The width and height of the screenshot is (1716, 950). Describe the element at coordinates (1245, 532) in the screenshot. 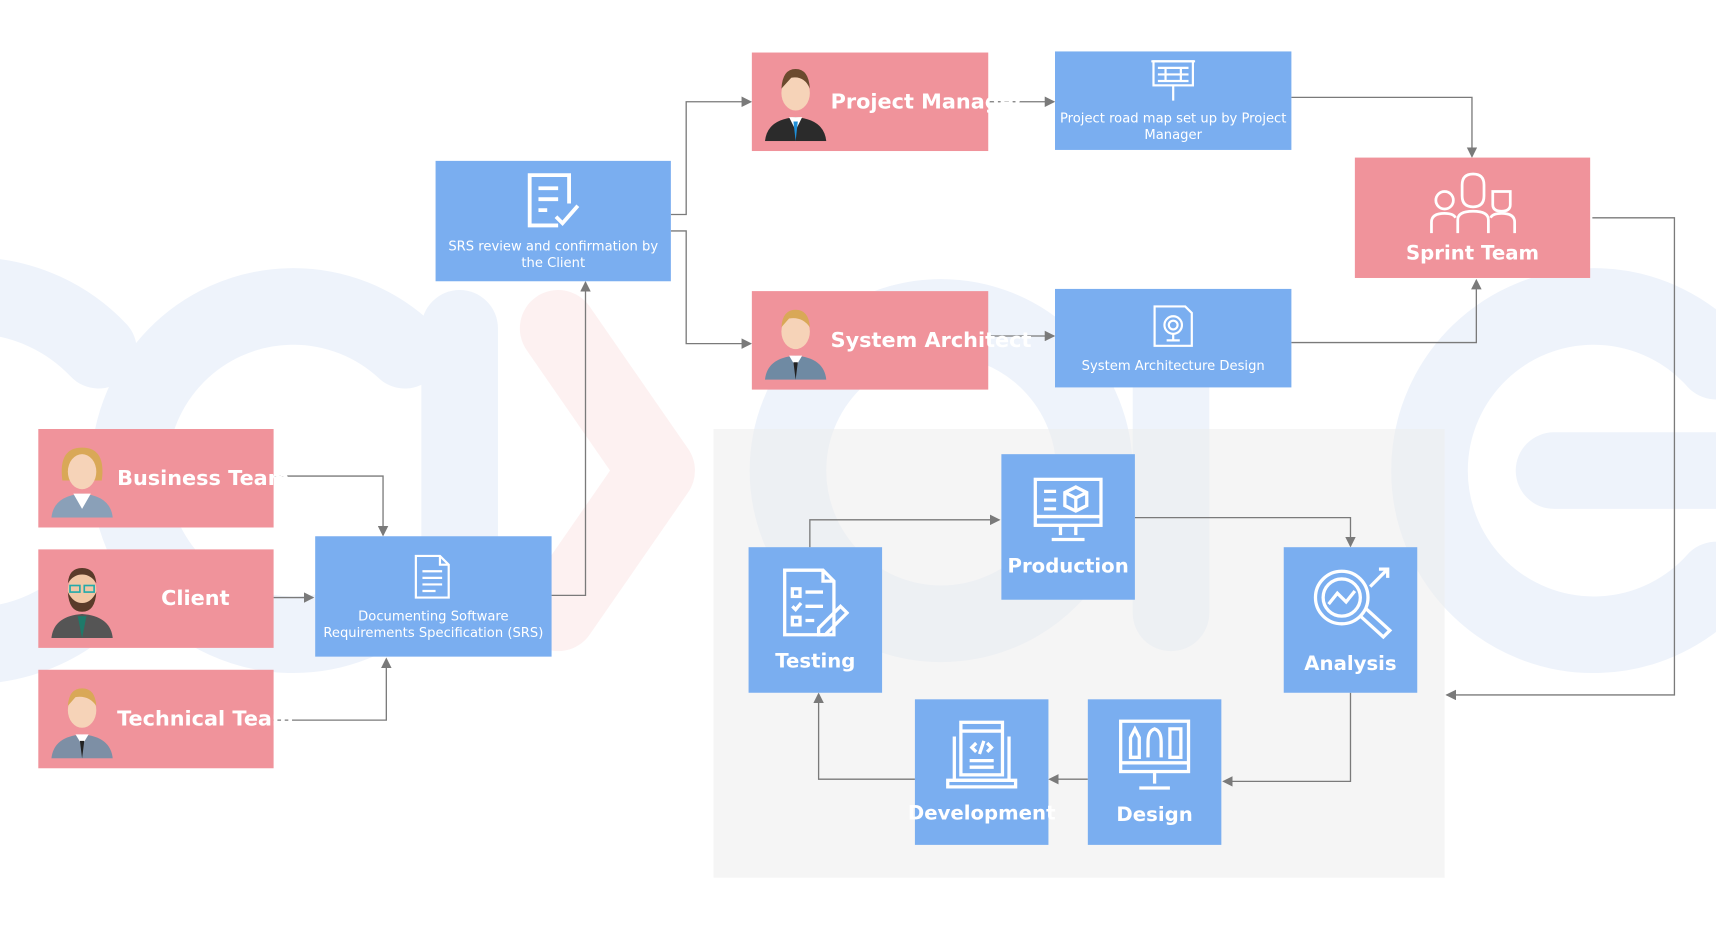

I see `arrow-production-to-analysis` at that location.